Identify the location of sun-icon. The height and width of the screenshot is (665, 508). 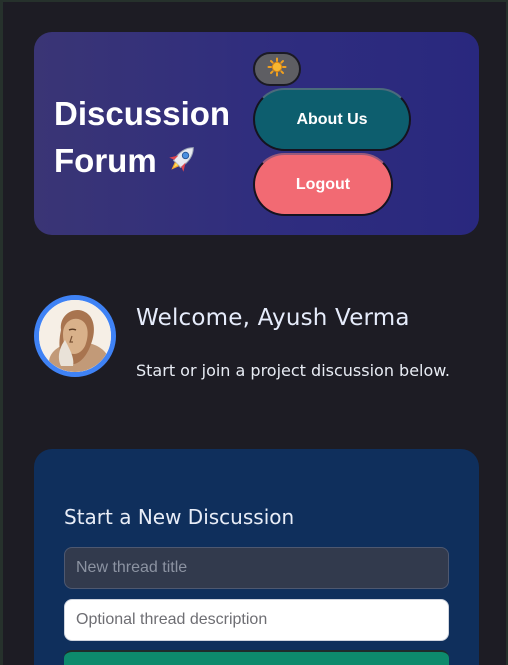
(277, 69).